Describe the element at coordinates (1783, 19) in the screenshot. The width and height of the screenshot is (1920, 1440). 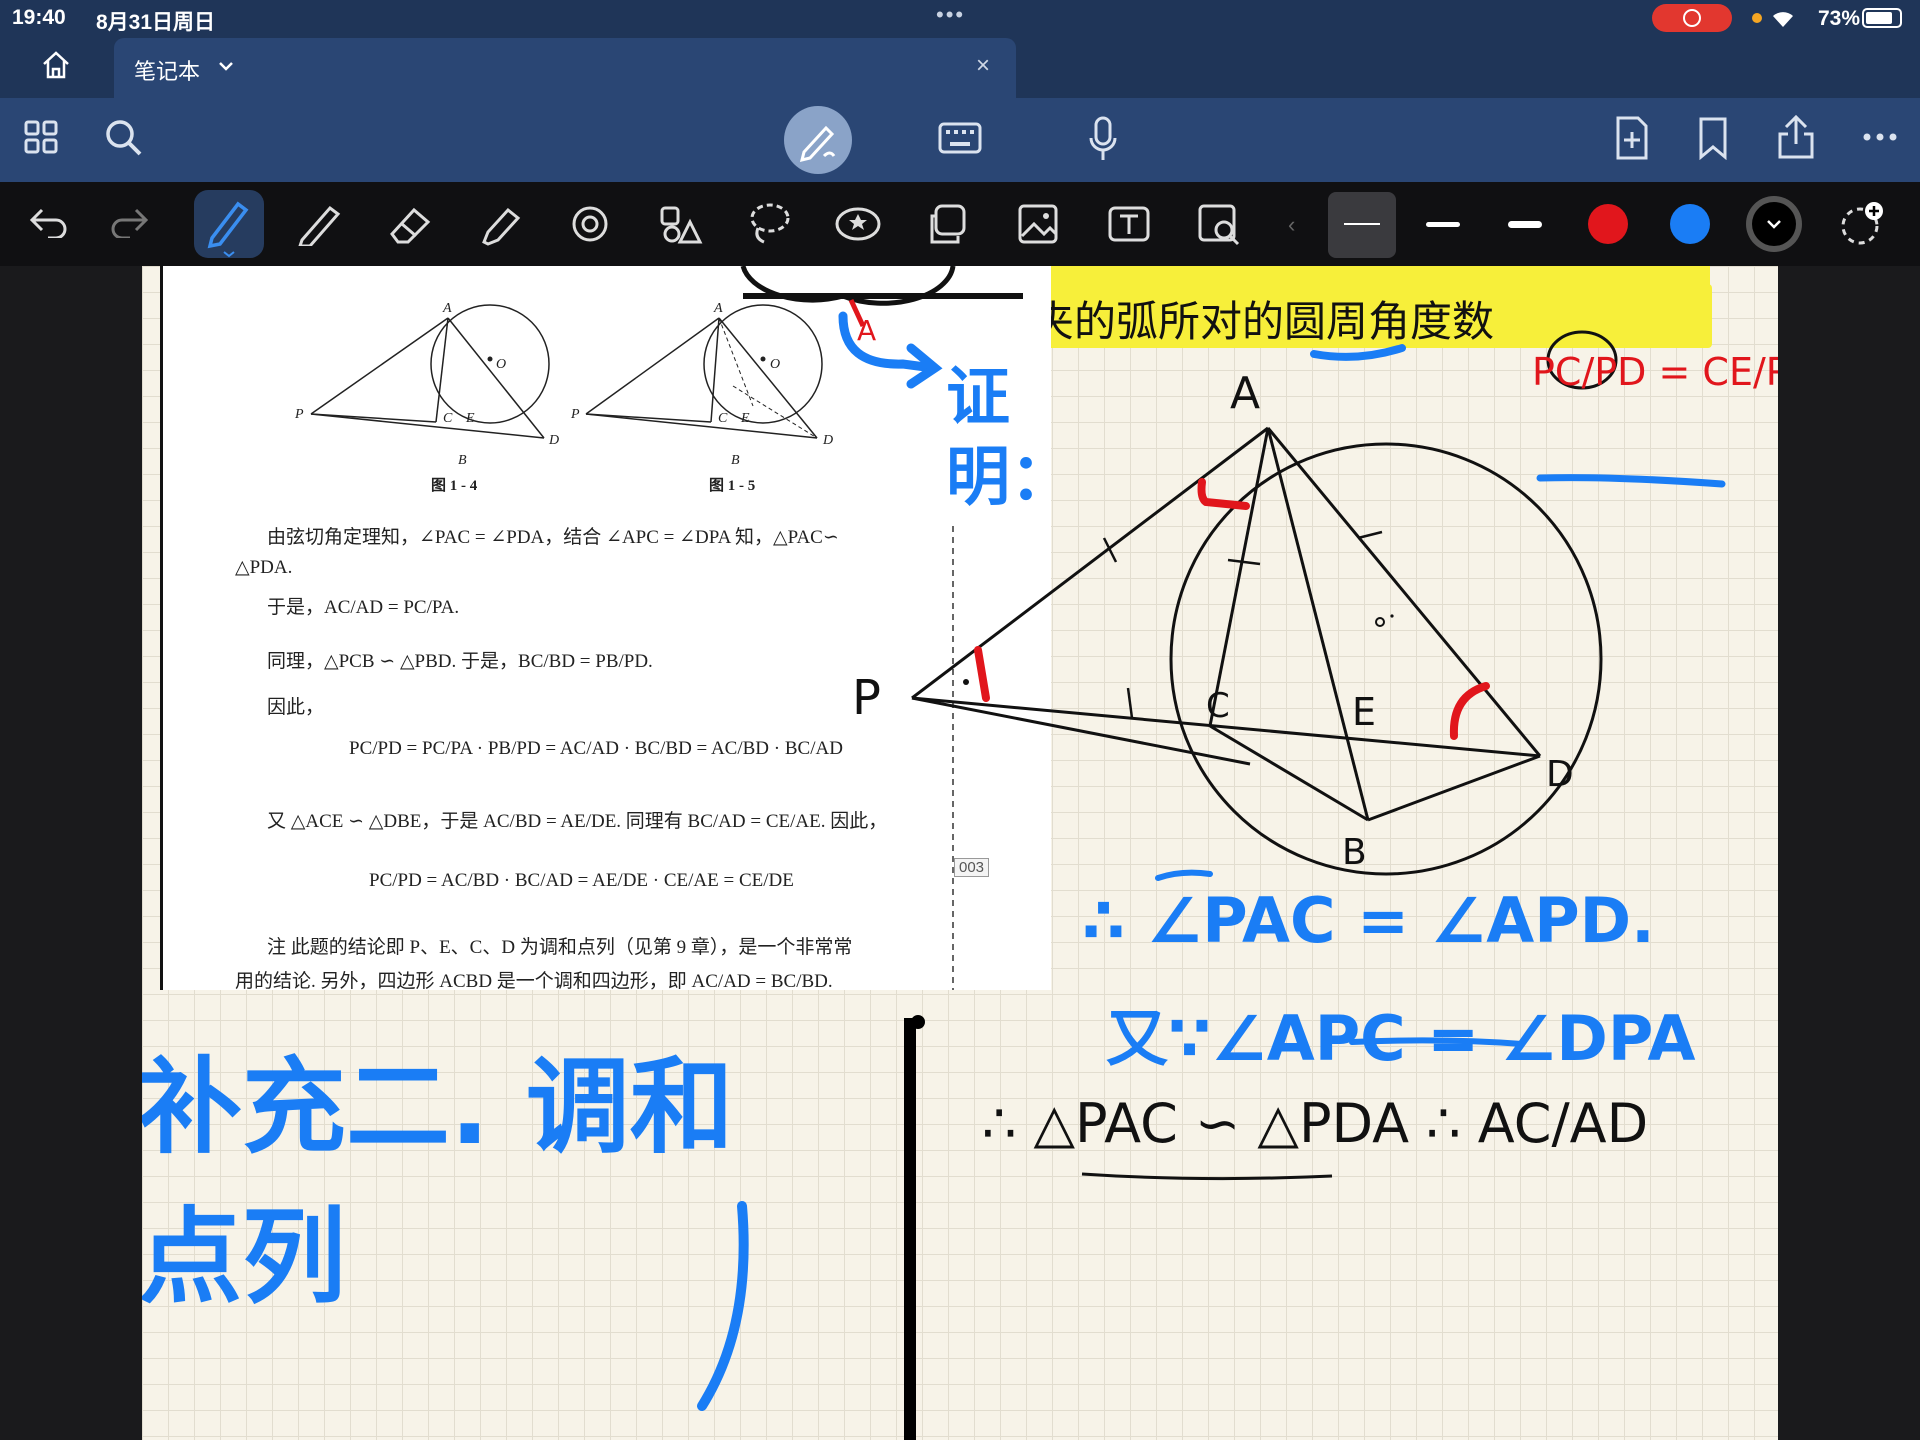
I see `wifi-icon` at that location.